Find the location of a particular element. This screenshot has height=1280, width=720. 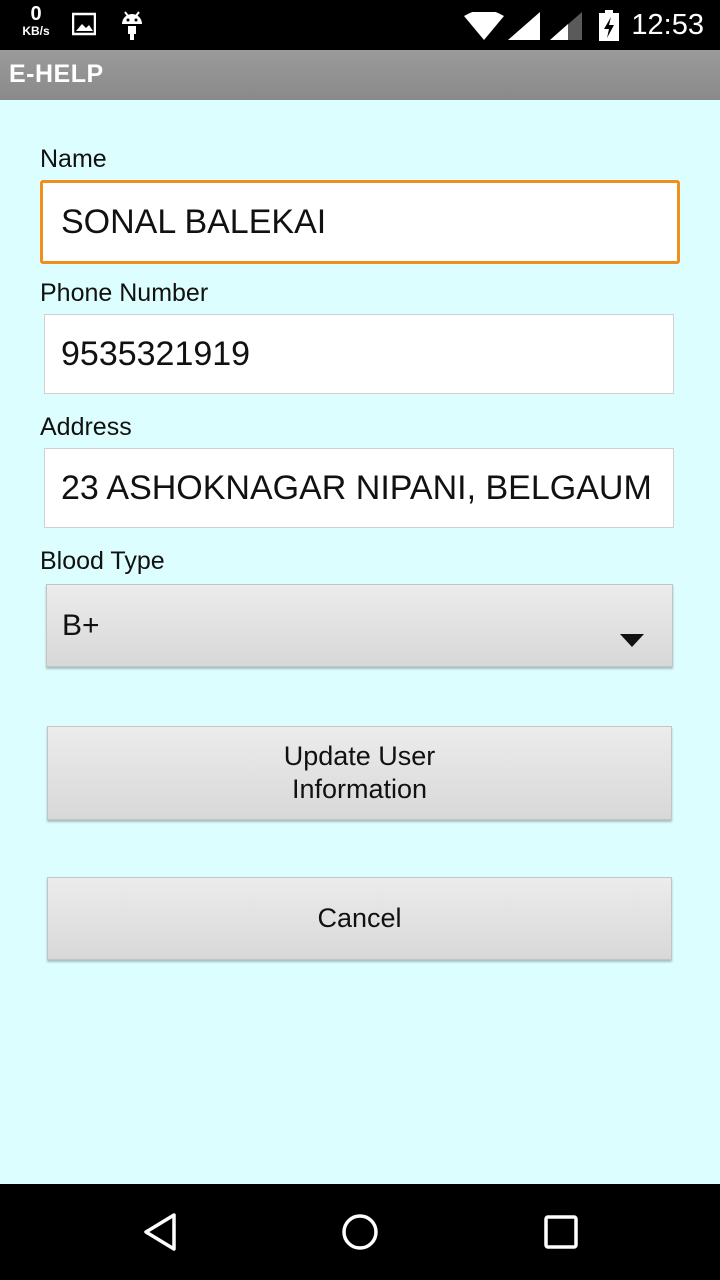

address-label: Address is located at coordinates (86, 427).